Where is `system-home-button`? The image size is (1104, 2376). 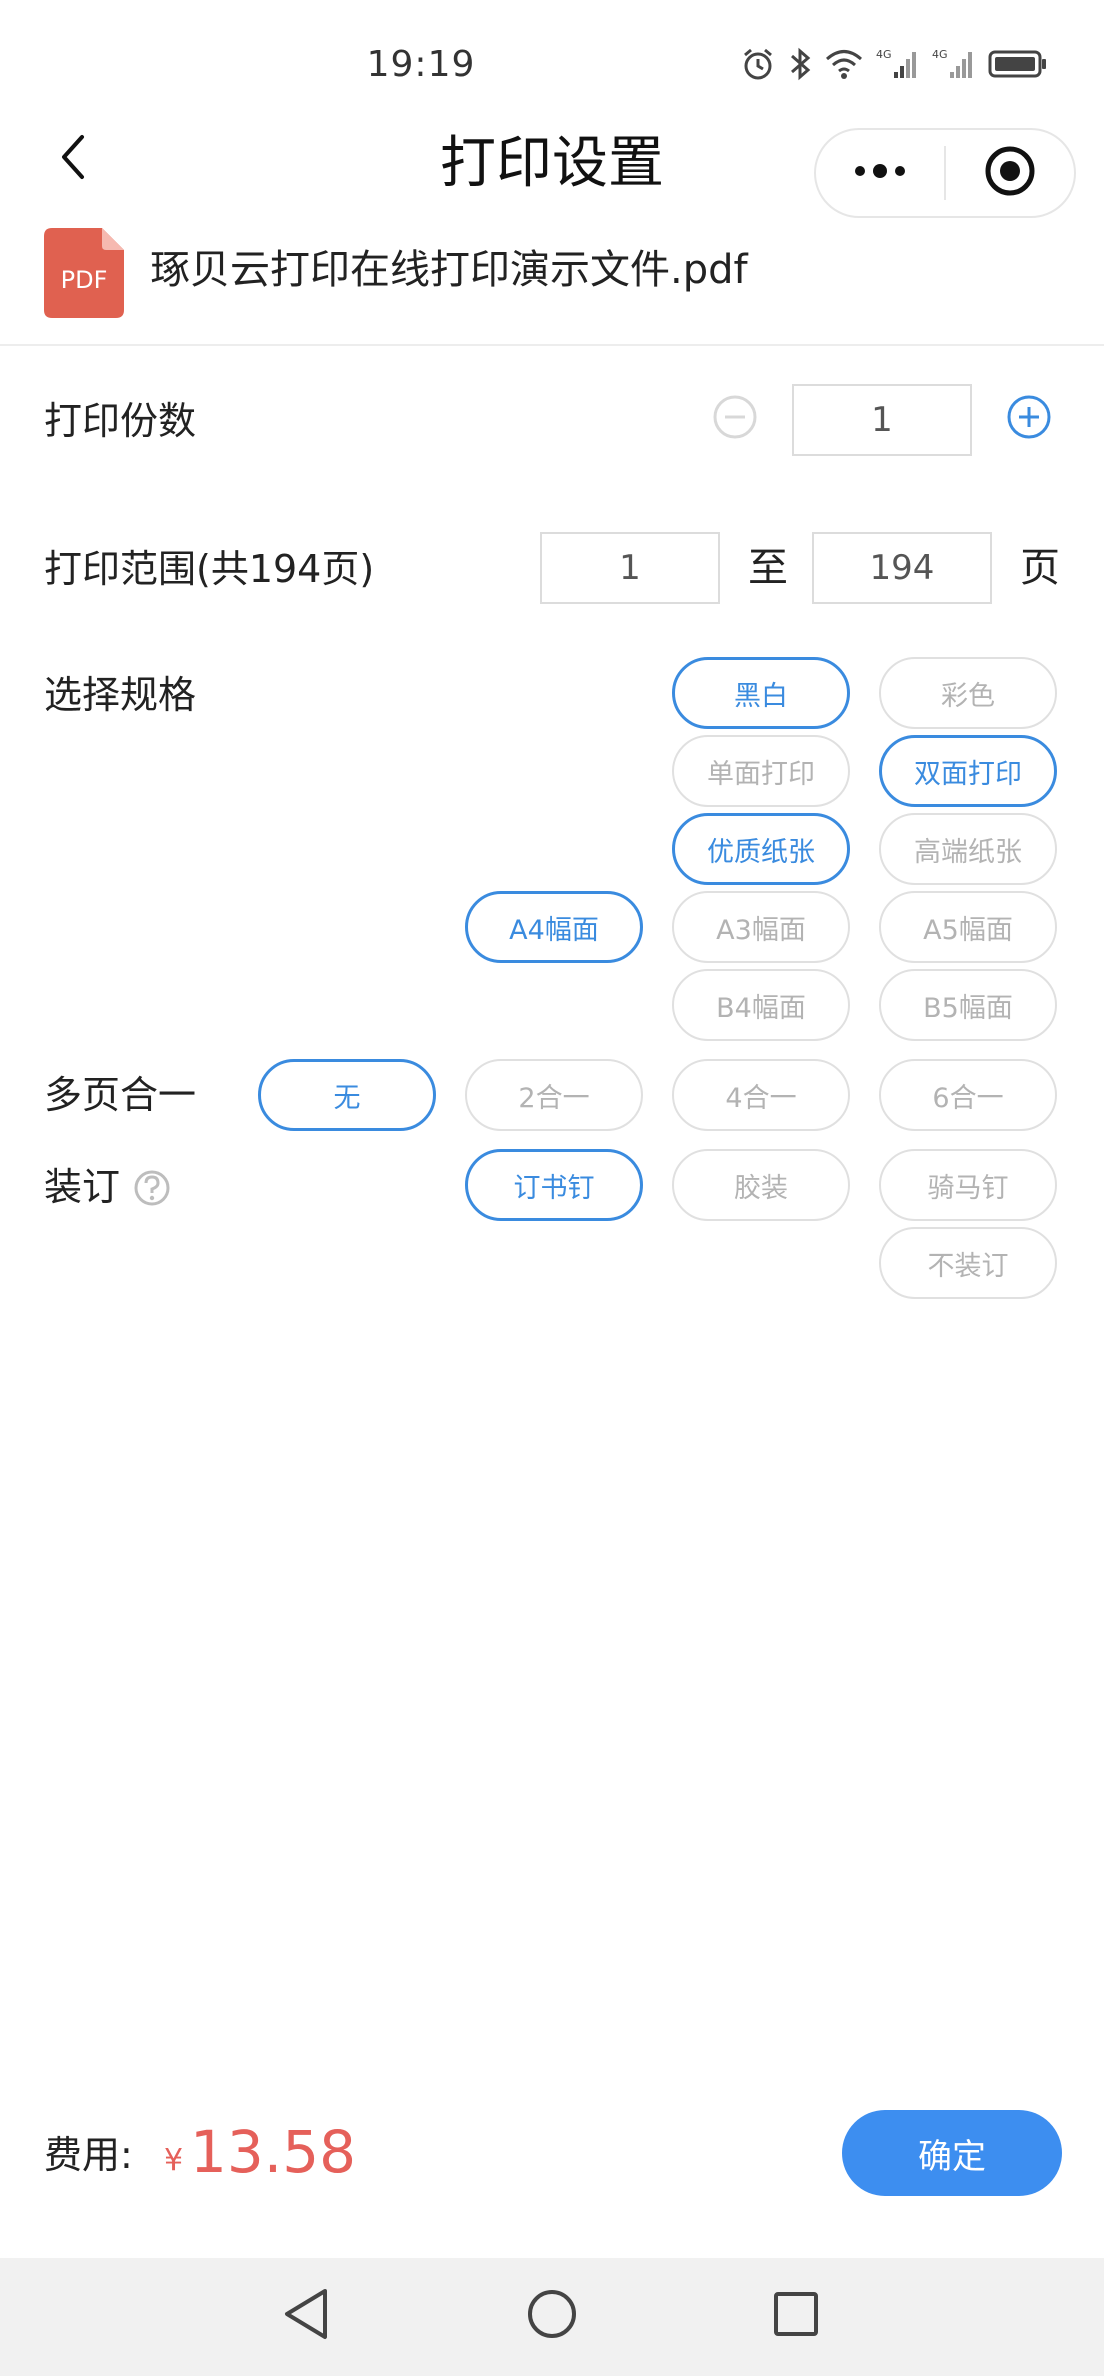 system-home-button is located at coordinates (552, 2316).